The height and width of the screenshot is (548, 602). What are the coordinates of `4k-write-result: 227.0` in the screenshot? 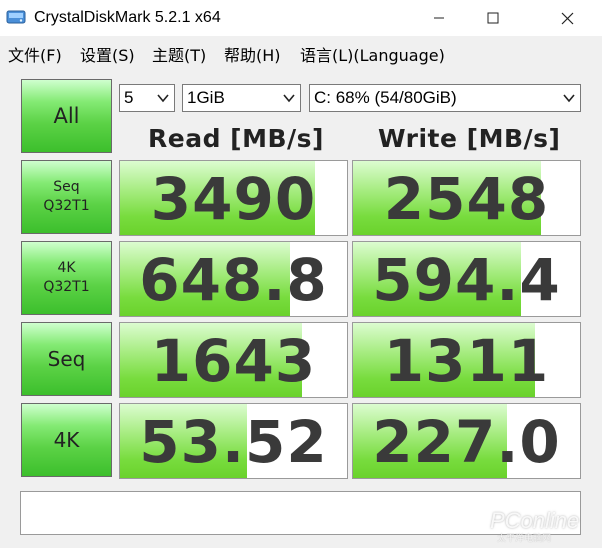 It's located at (466, 441).